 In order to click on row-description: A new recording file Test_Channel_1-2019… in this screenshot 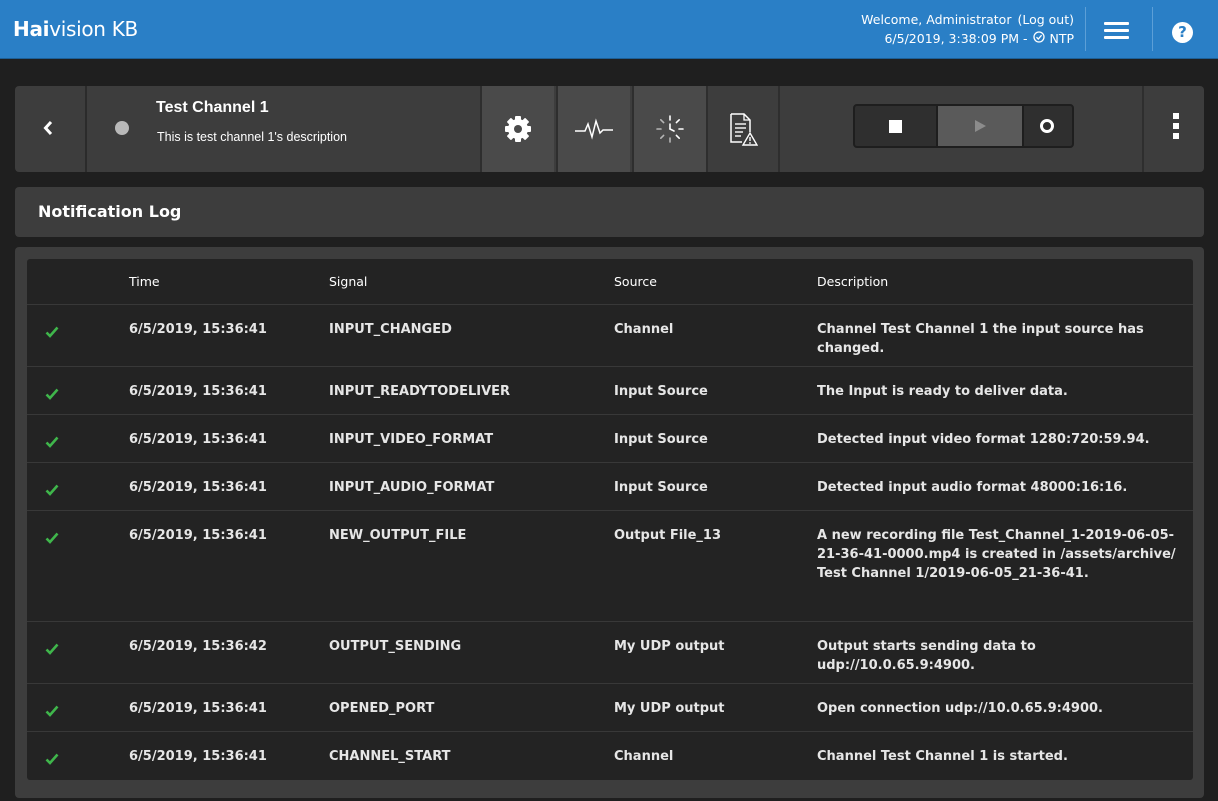, I will do `click(996, 554)`.